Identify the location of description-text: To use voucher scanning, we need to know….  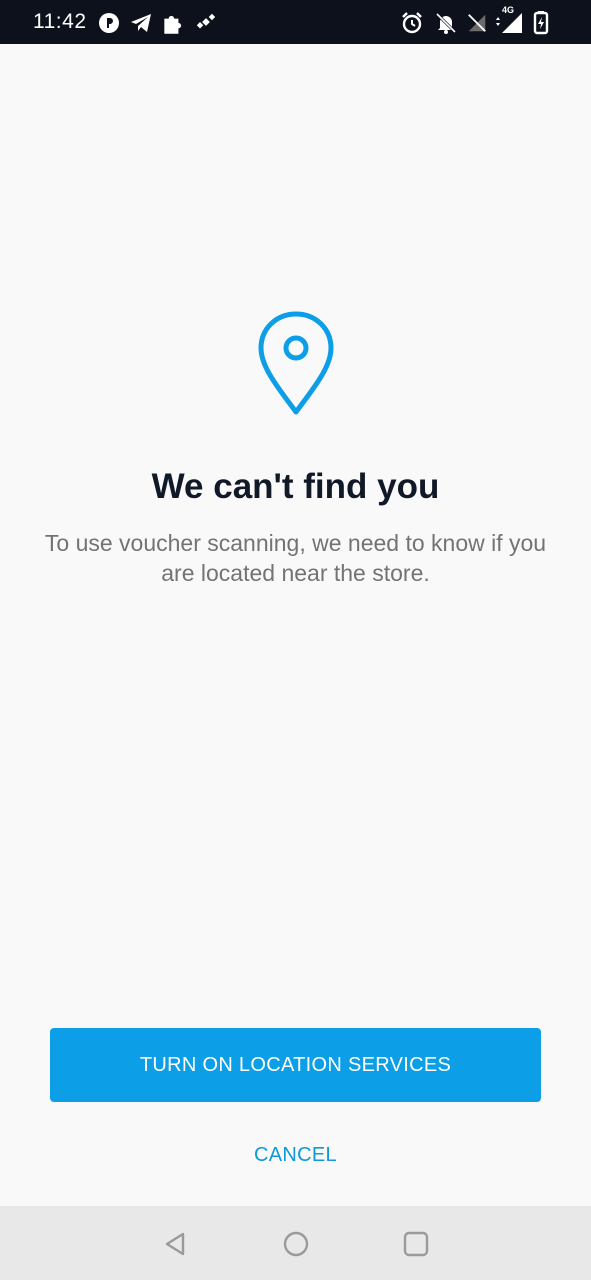
(295, 558).